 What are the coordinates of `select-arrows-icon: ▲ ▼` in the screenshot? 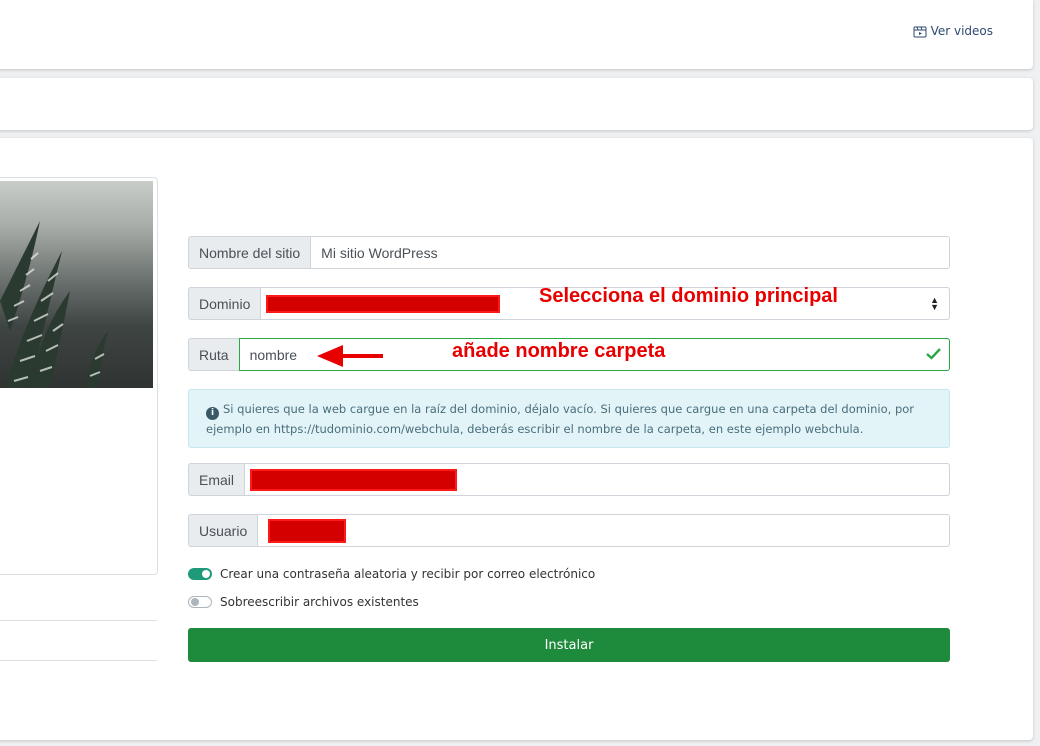 It's located at (934, 303).